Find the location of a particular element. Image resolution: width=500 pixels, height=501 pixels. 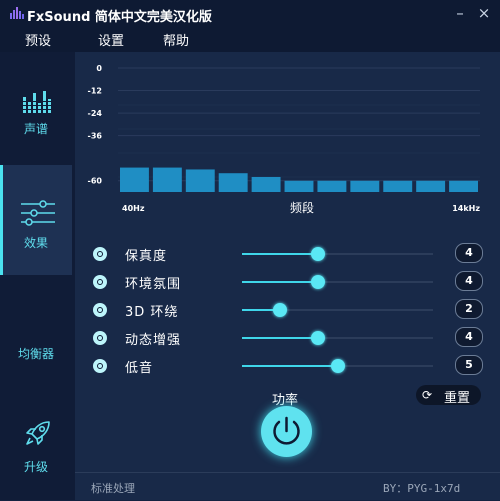

spectrum-icon is located at coordinates (37, 102).